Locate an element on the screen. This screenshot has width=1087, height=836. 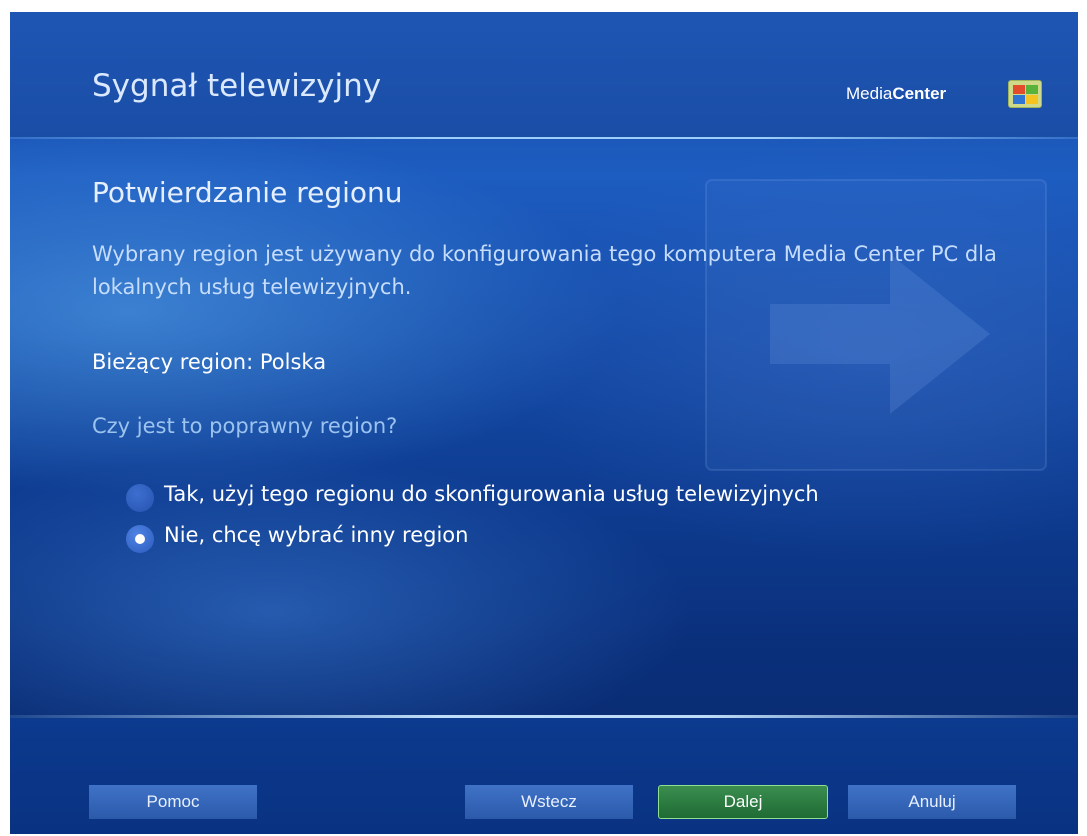
header-bar: Sygnał telewizyjny MediaCenter is located at coordinates (544, 74).